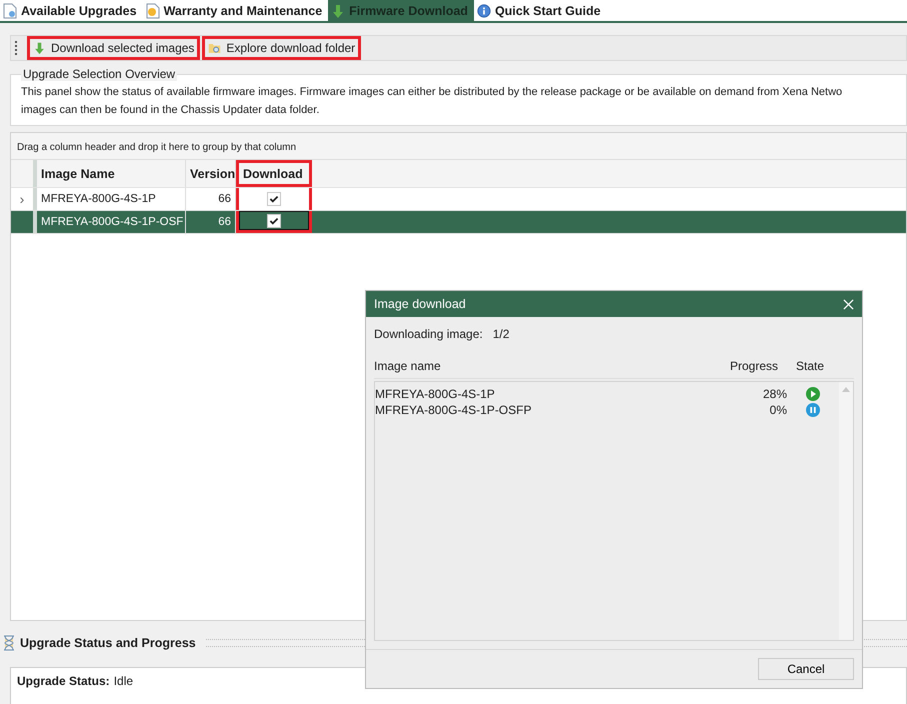 This screenshot has width=907, height=704. What do you see at coordinates (22, 199) in the screenshot?
I see `current-row-indicator: ›` at bounding box center [22, 199].